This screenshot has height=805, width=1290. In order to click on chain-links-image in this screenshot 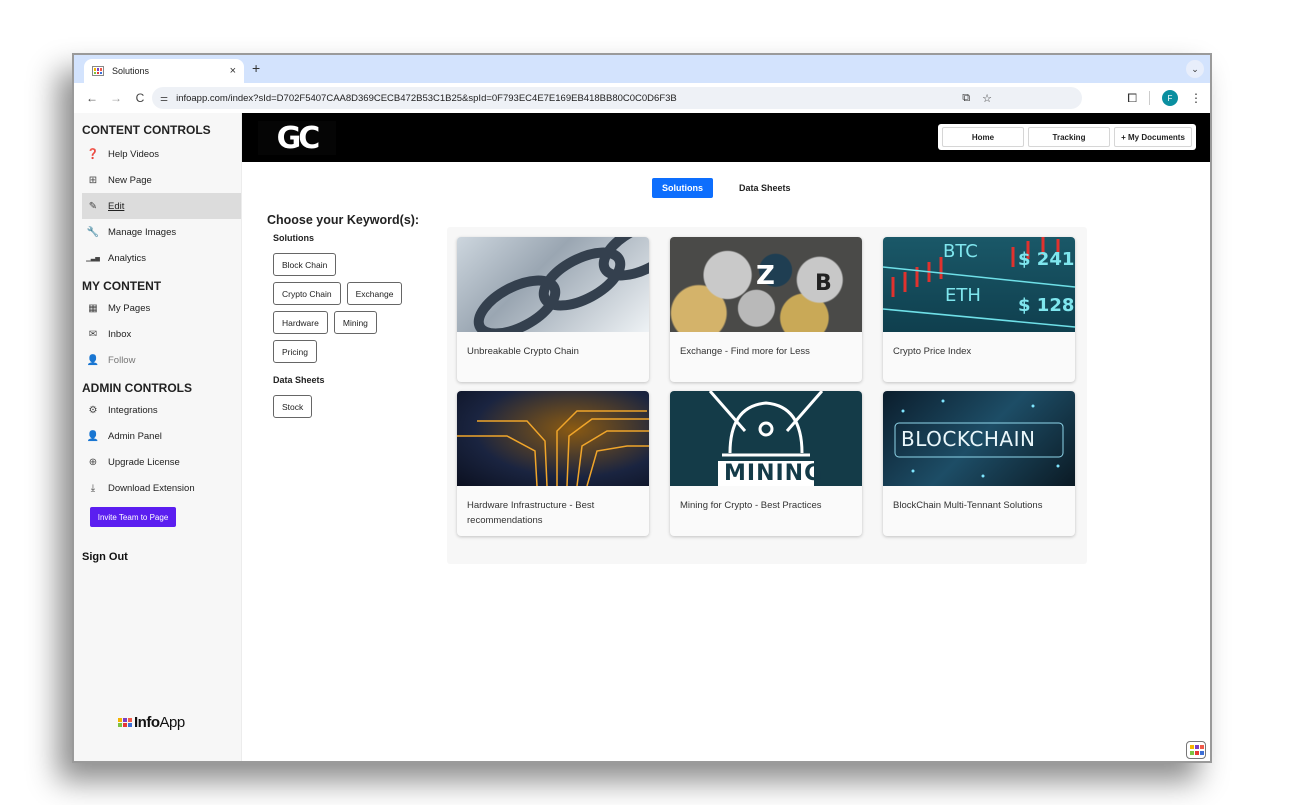, I will do `click(553, 284)`.